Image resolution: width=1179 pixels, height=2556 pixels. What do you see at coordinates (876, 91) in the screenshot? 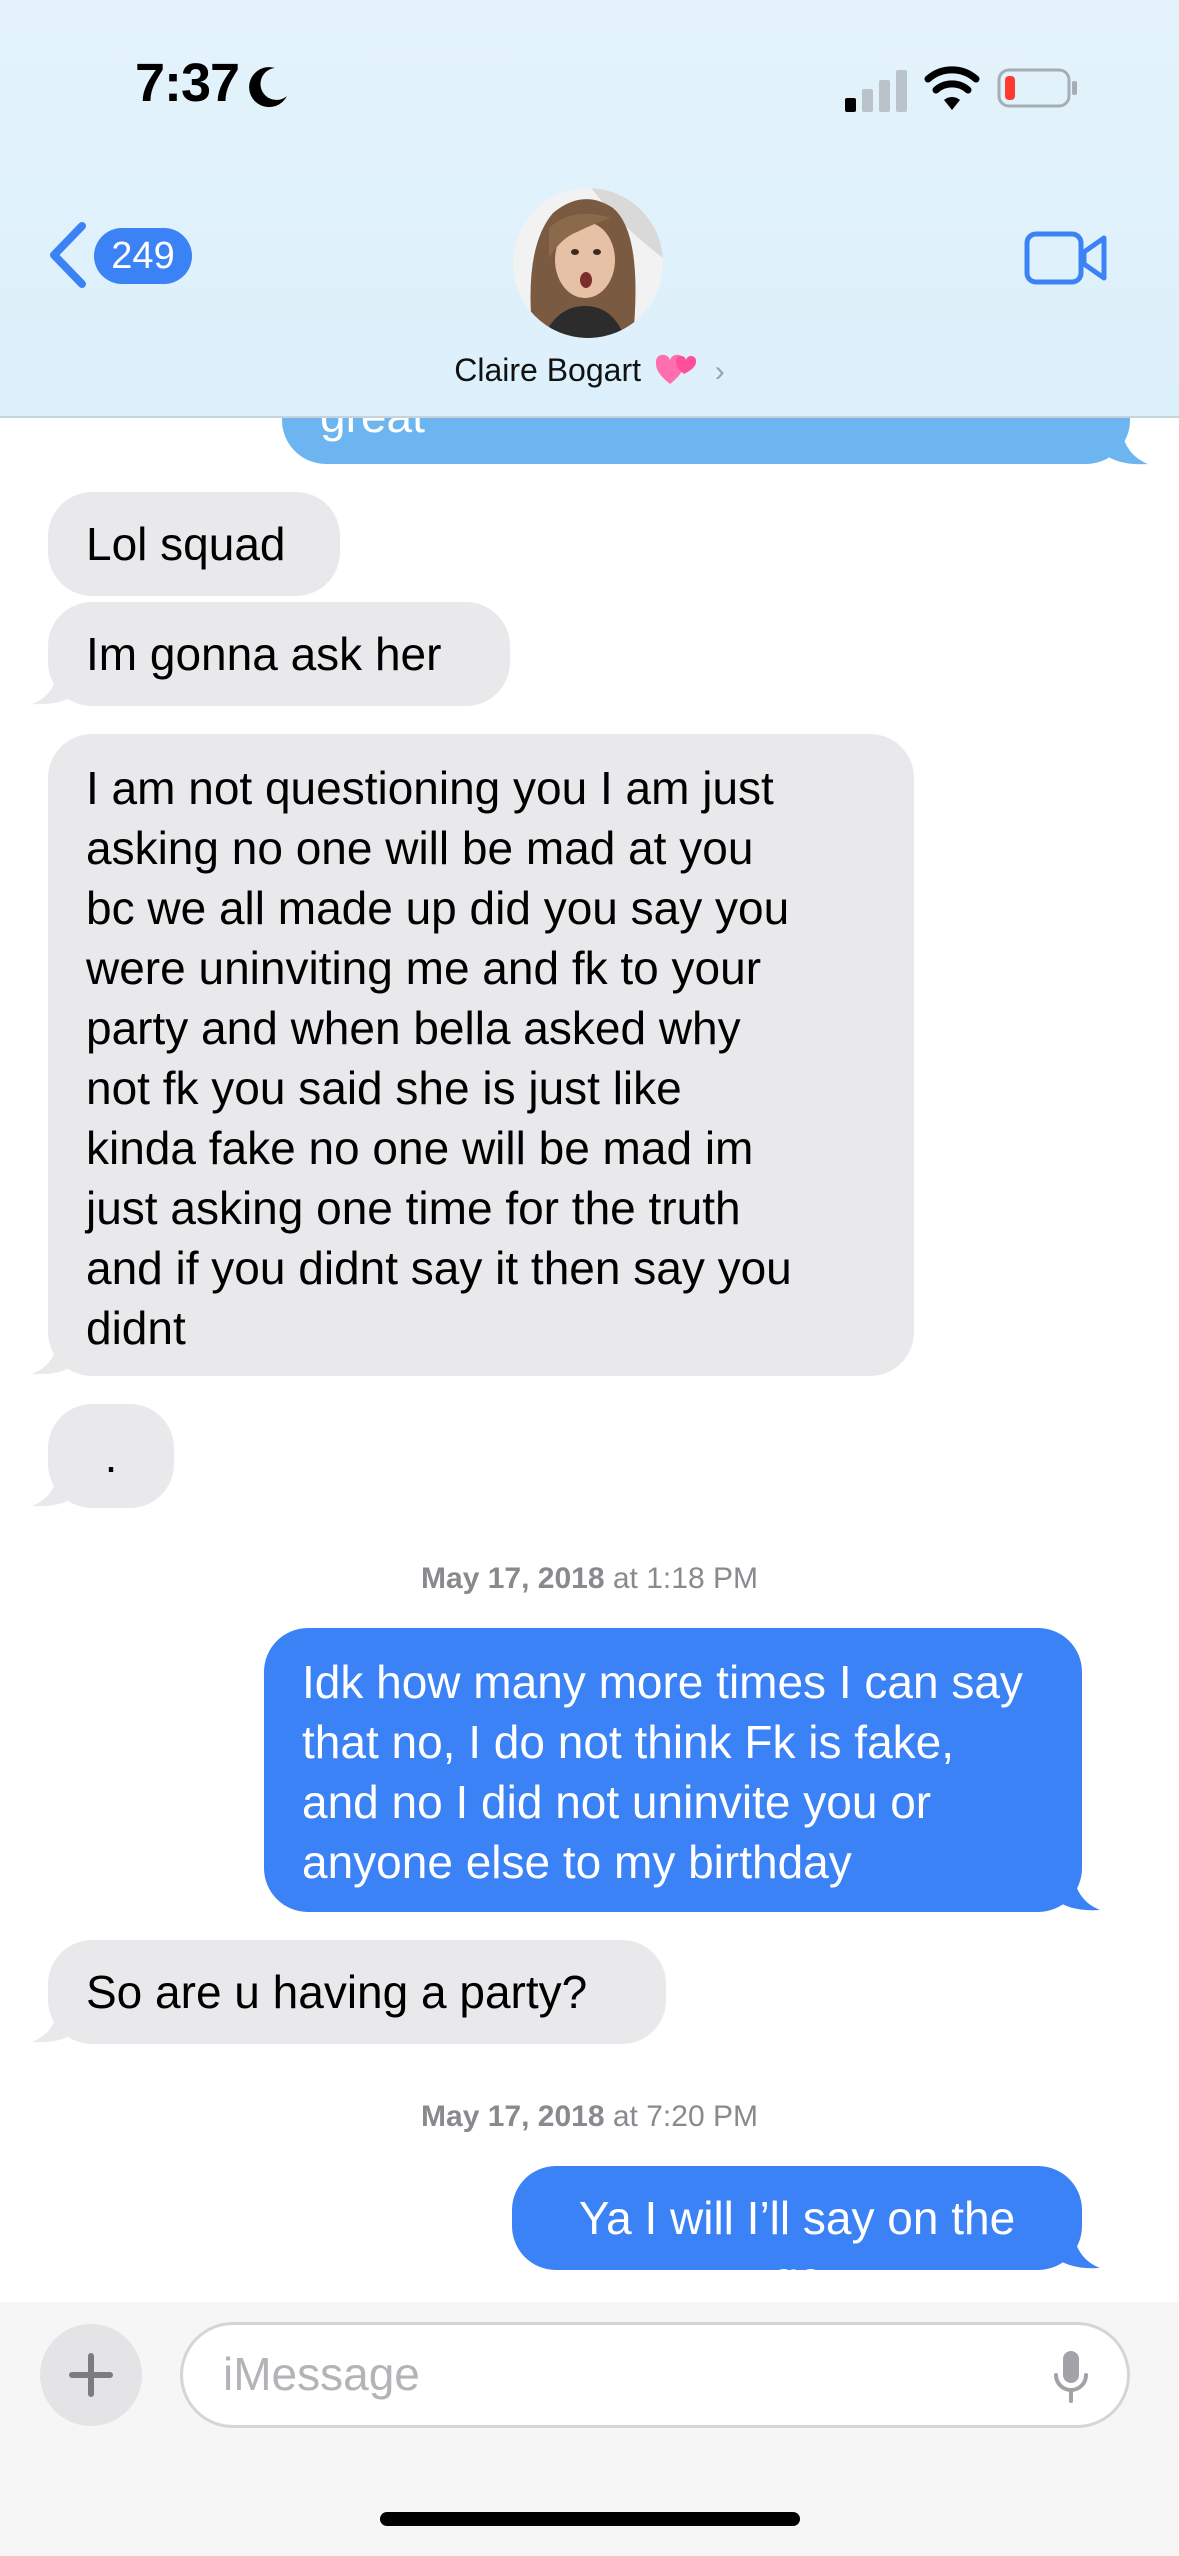
I see `signal-icon` at bounding box center [876, 91].